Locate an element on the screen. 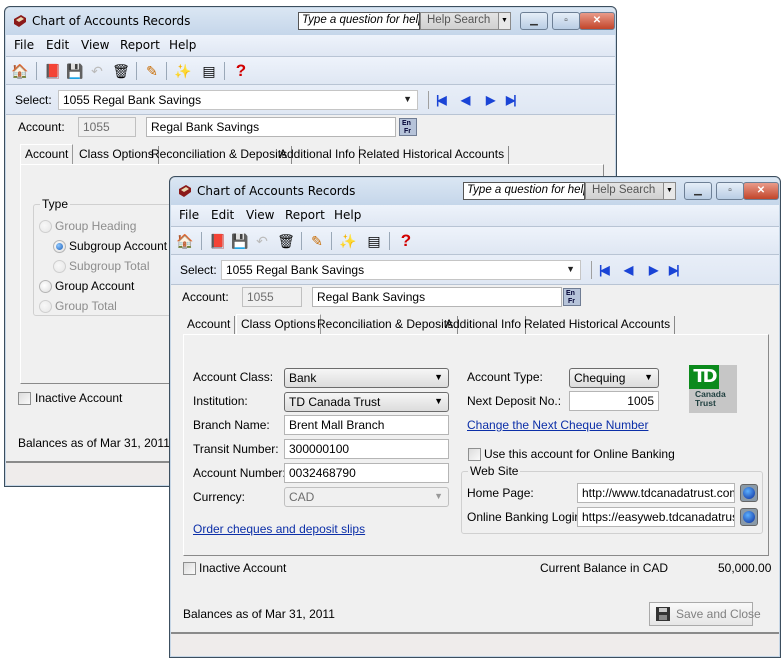 Image resolution: width=784 pixels, height=660 pixels. save-and-close-button: Save and Close is located at coordinates (705, 614).